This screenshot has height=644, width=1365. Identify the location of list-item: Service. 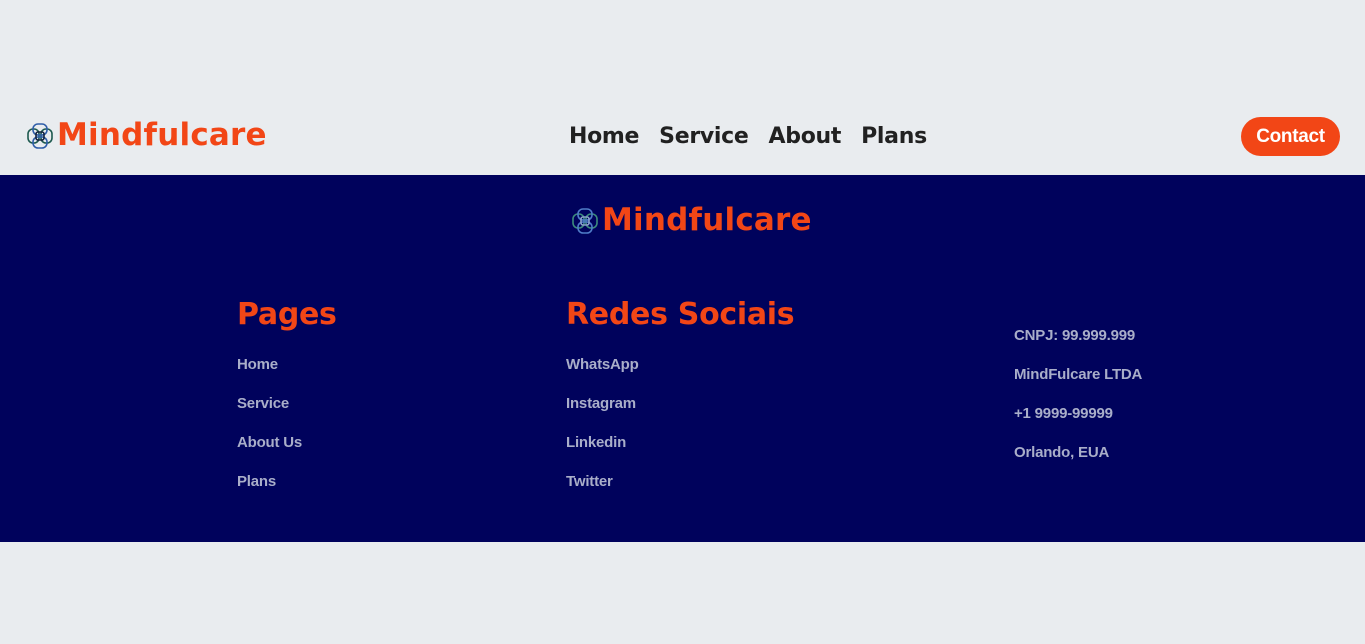
(287, 412).